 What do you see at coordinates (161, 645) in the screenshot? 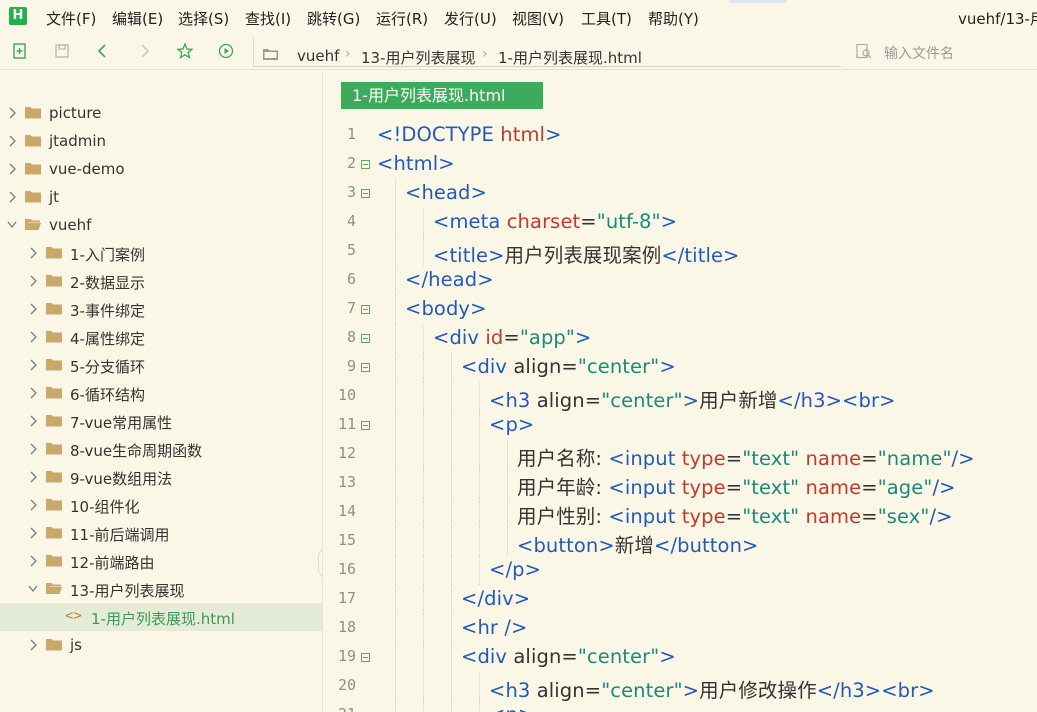
I see `tree-folder-item: js` at bounding box center [161, 645].